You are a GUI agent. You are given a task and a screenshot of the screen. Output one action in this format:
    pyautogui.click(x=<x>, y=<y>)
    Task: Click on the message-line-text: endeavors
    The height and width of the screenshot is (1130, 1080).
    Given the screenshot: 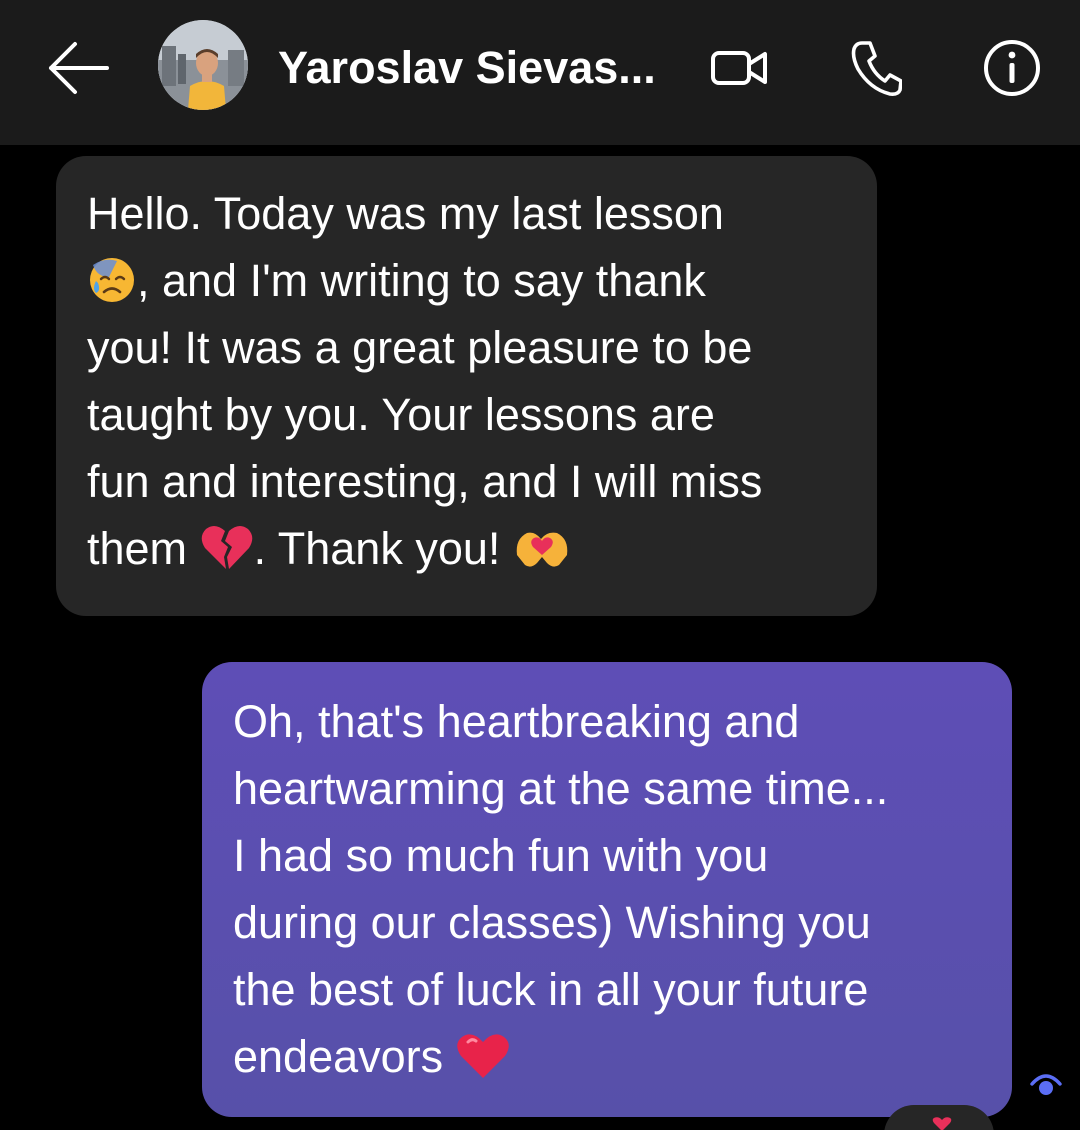 What is the action you would take?
    pyautogui.click(x=338, y=1056)
    